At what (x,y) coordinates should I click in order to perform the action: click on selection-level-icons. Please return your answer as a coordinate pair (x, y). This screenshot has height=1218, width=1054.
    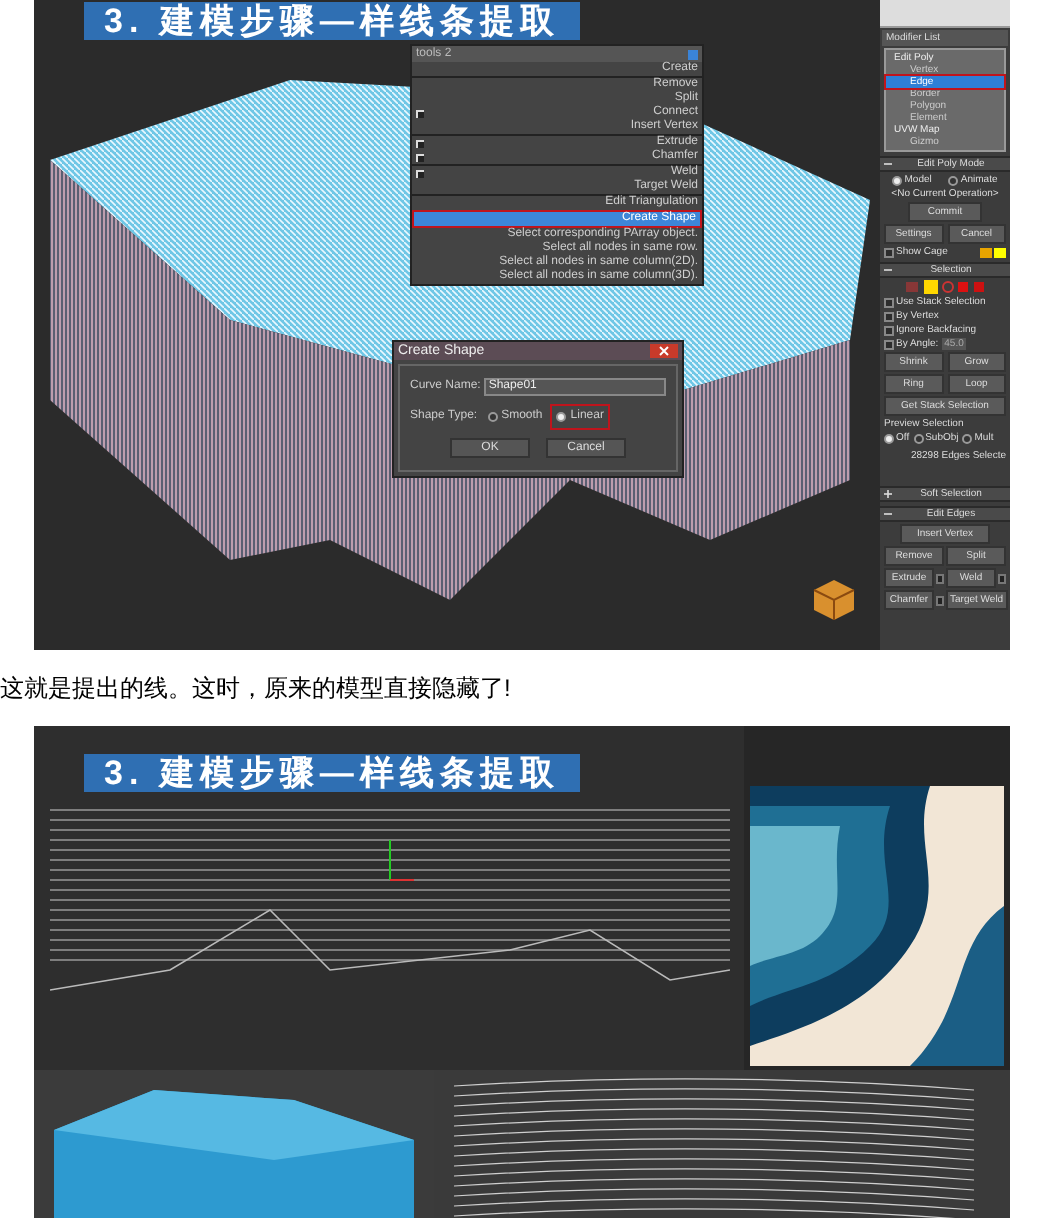
    Looking at the image, I should click on (945, 287).